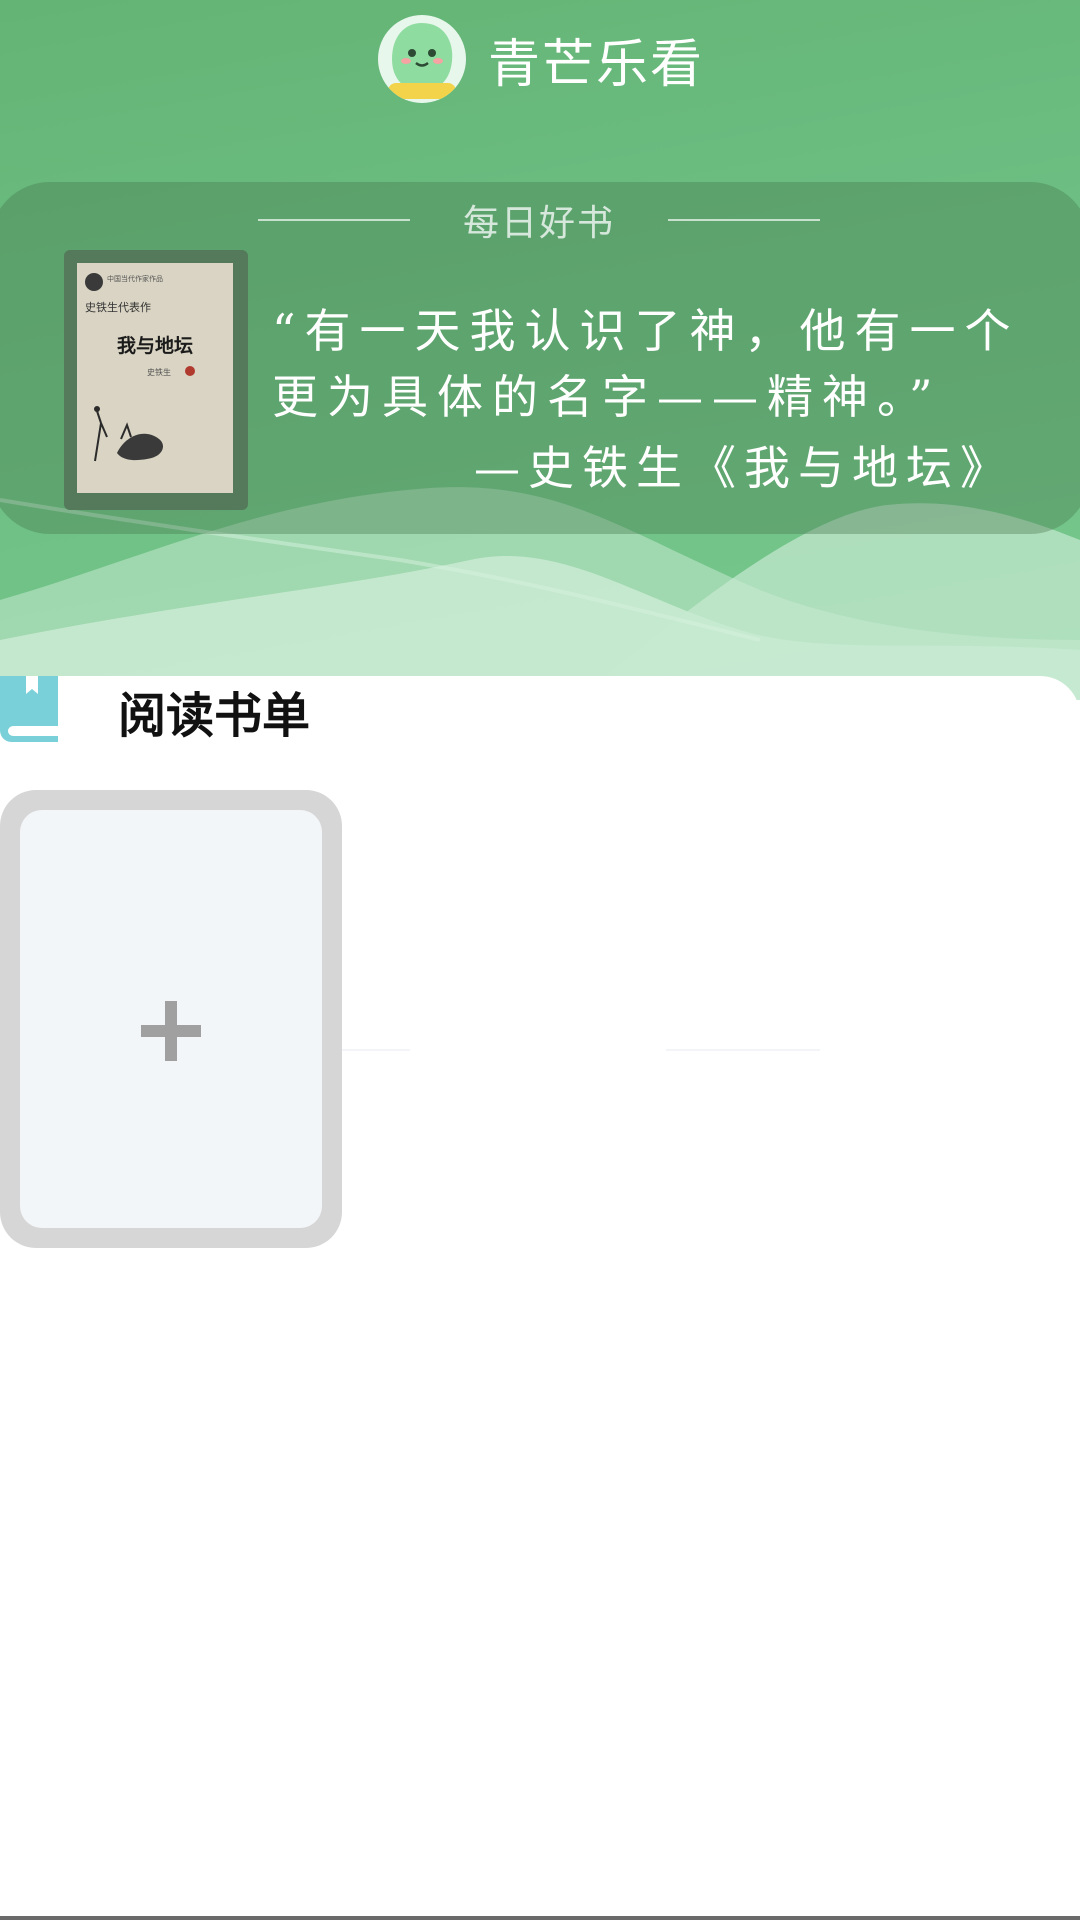 The width and height of the screenshot is (1080, 1920). I want to click on app-brand: 青芒乐看, so click(541, 59).